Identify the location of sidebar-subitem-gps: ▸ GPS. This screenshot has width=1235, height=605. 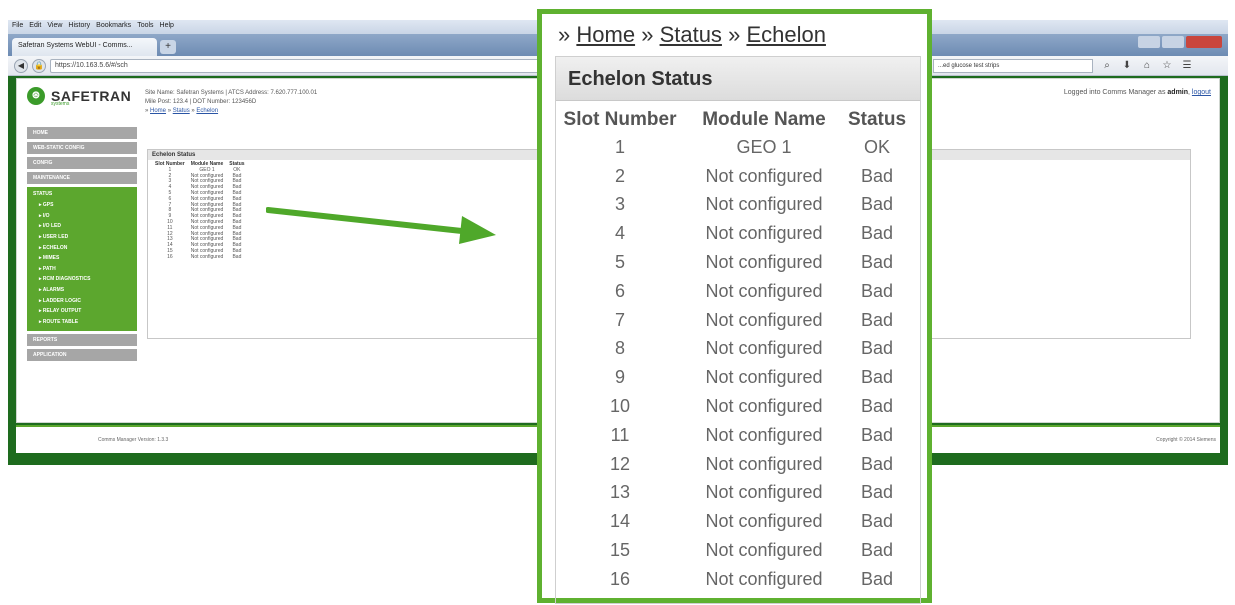
(82, 205).